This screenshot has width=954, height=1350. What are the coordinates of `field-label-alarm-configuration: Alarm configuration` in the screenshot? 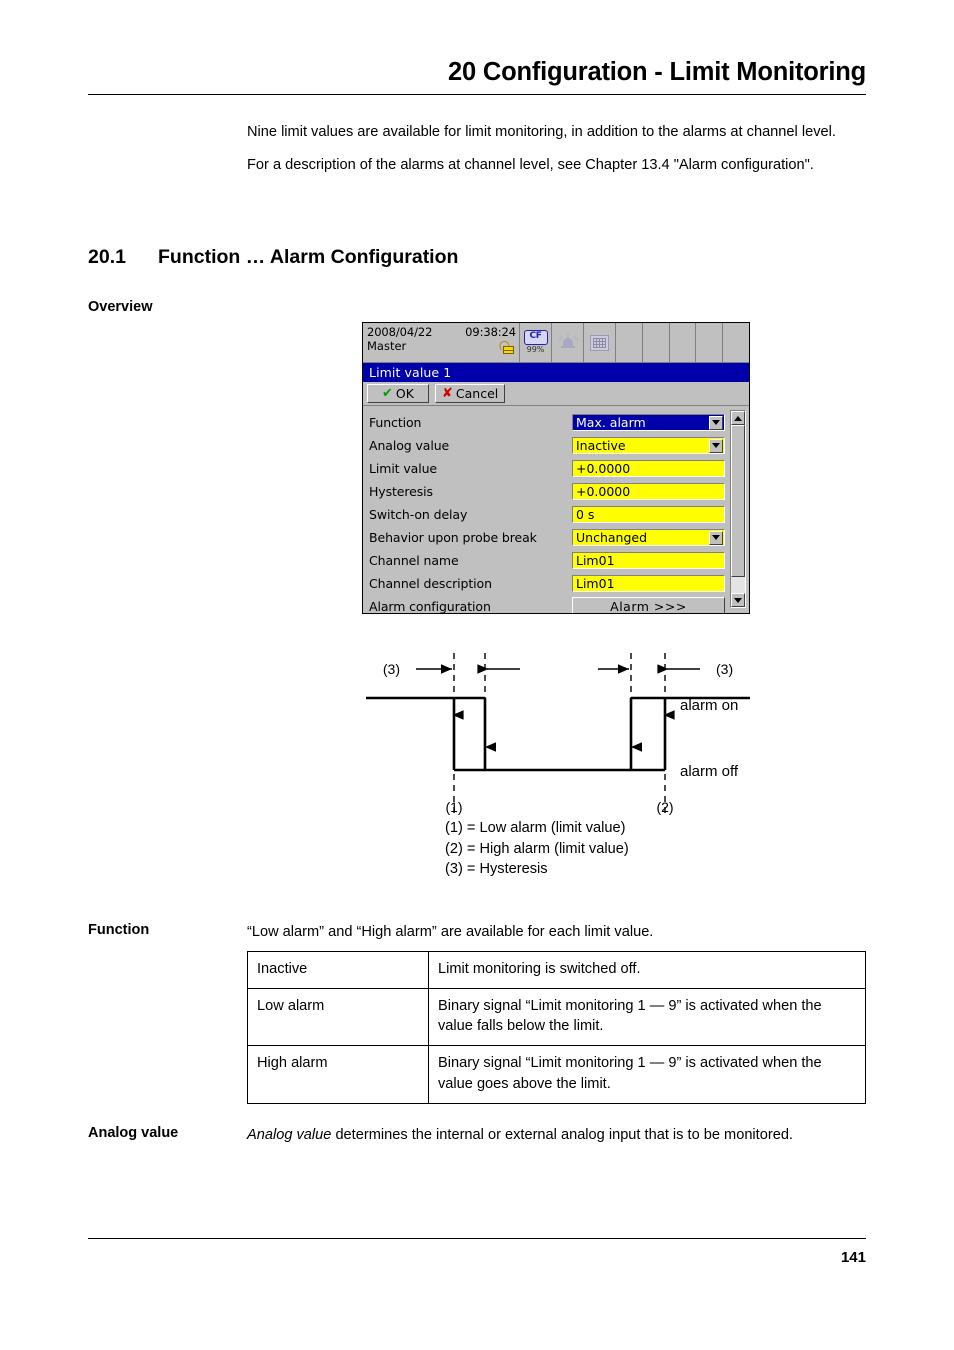 It's located at (430, 606).